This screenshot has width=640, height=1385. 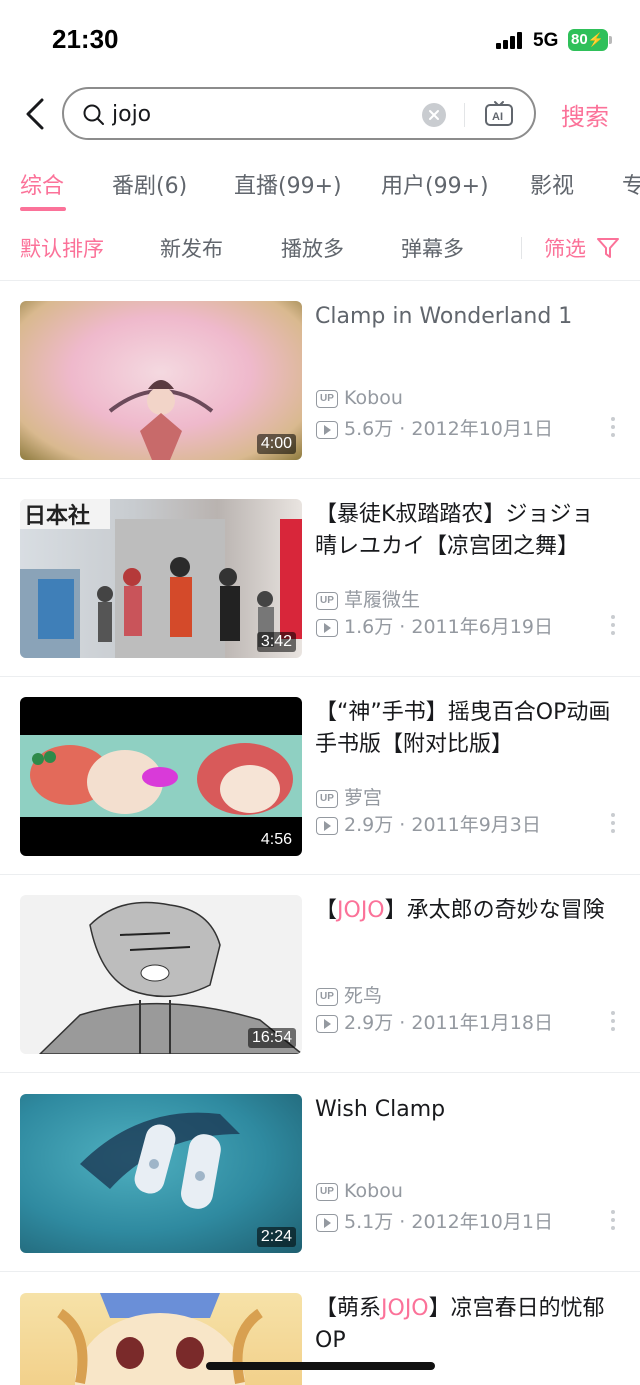 What do you see at coordinates (288, 184) in the screenshot?
I see `tab-live: 直播(99+)` at bounding box center [288, 184].